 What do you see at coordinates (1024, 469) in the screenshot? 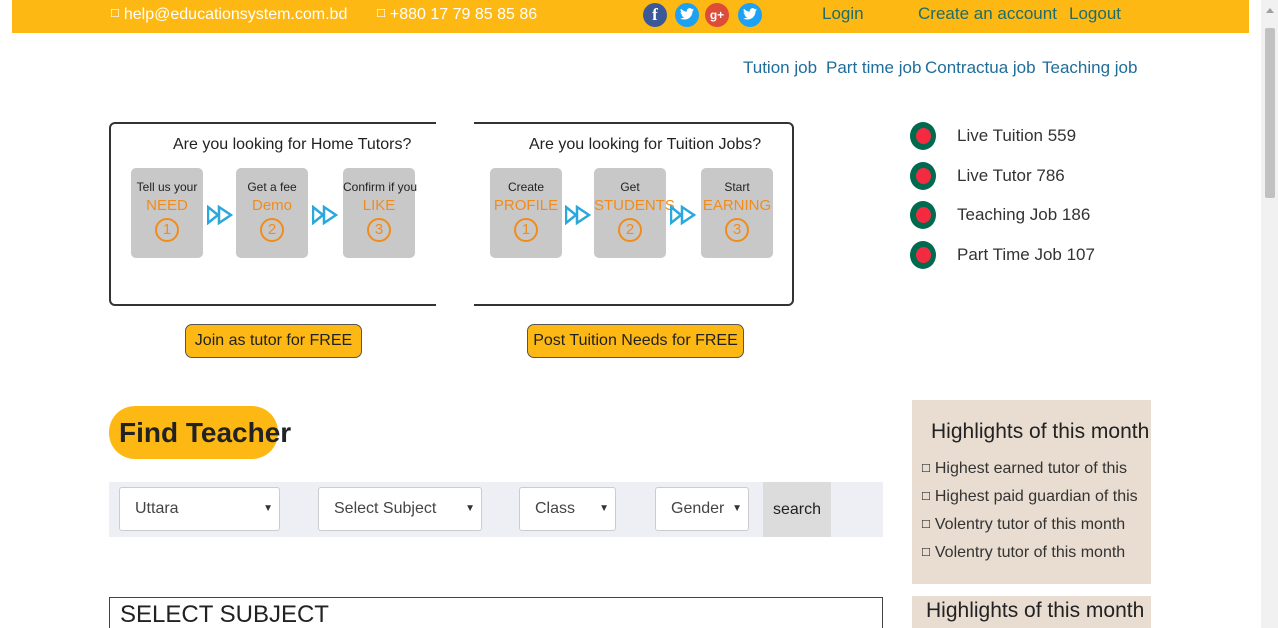
I see `highlight-item: ☐ Highest earned tutor of this` at bounding box center [1024, 469].